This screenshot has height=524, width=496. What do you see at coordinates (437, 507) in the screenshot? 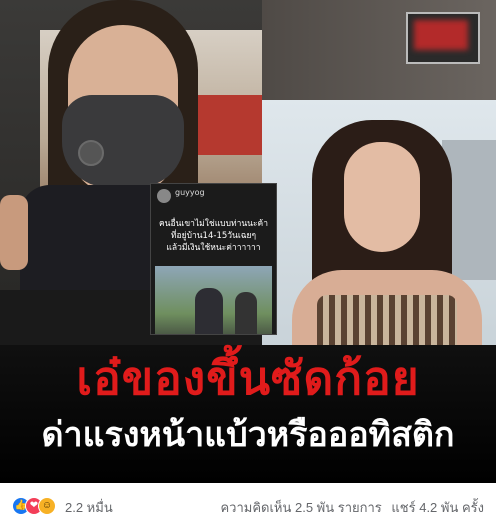
I see `shares-count-link: แชร์ 4.2 พัน ครั้ง` at bounding box center [437, 507].